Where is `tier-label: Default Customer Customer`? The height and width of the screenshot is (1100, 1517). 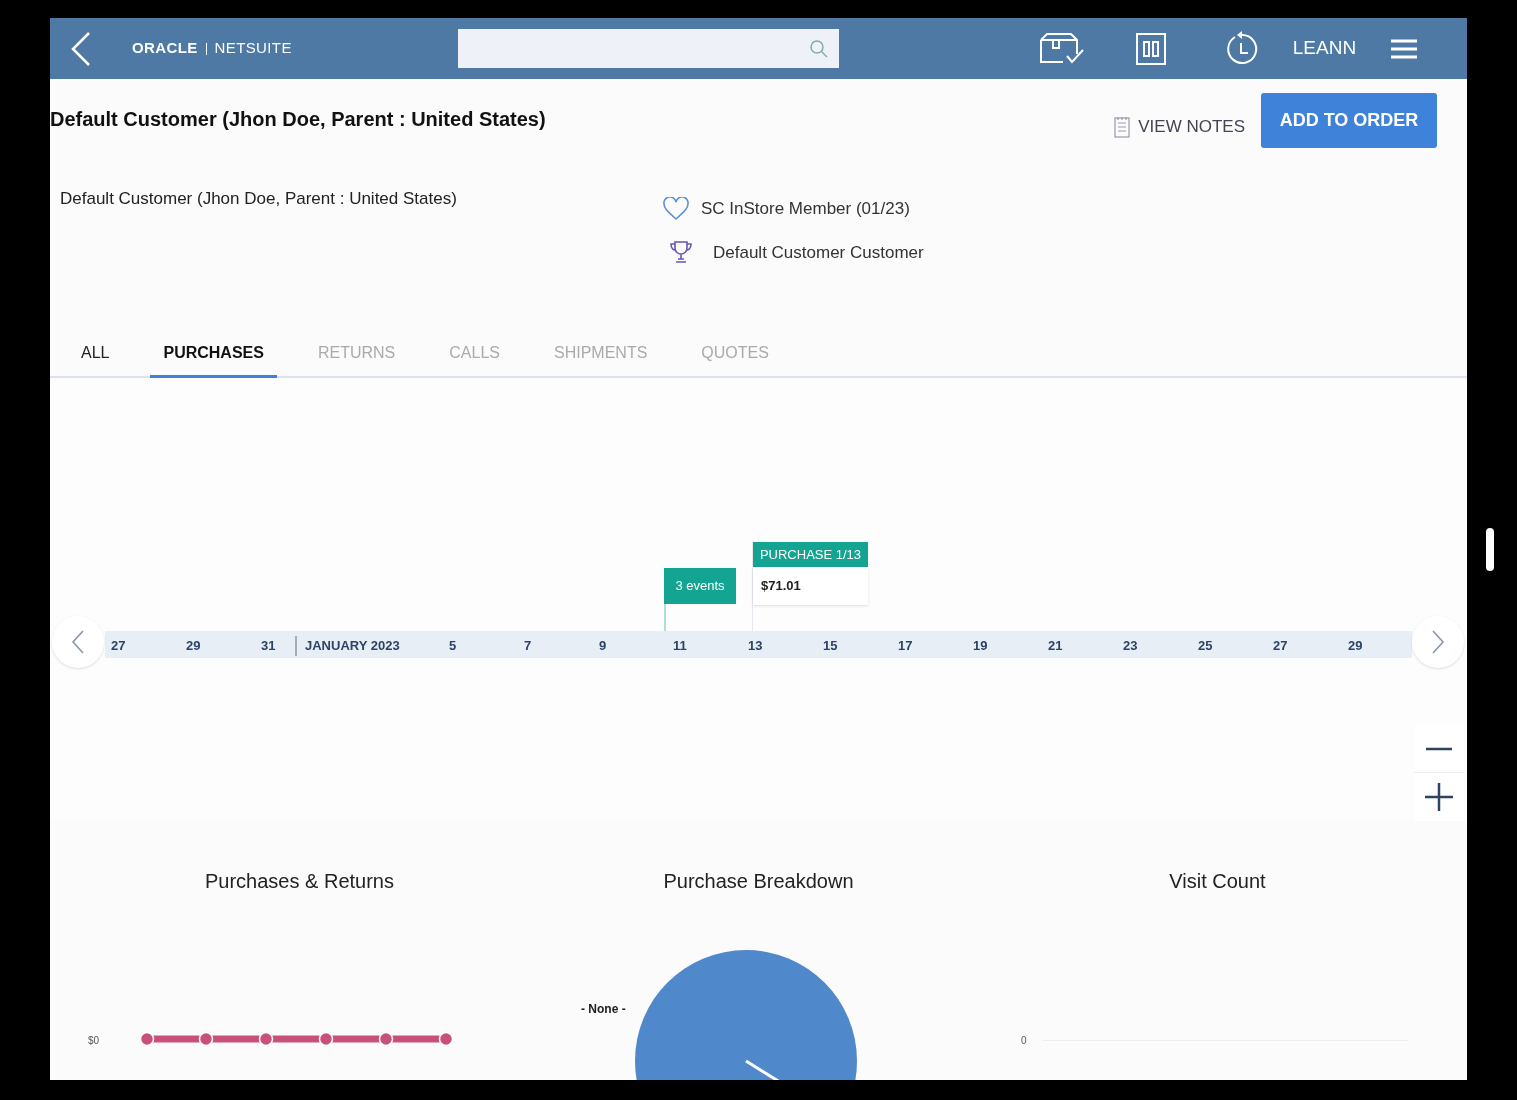
tier-label: Default Customer Customer is located at coordinates (818, 252).